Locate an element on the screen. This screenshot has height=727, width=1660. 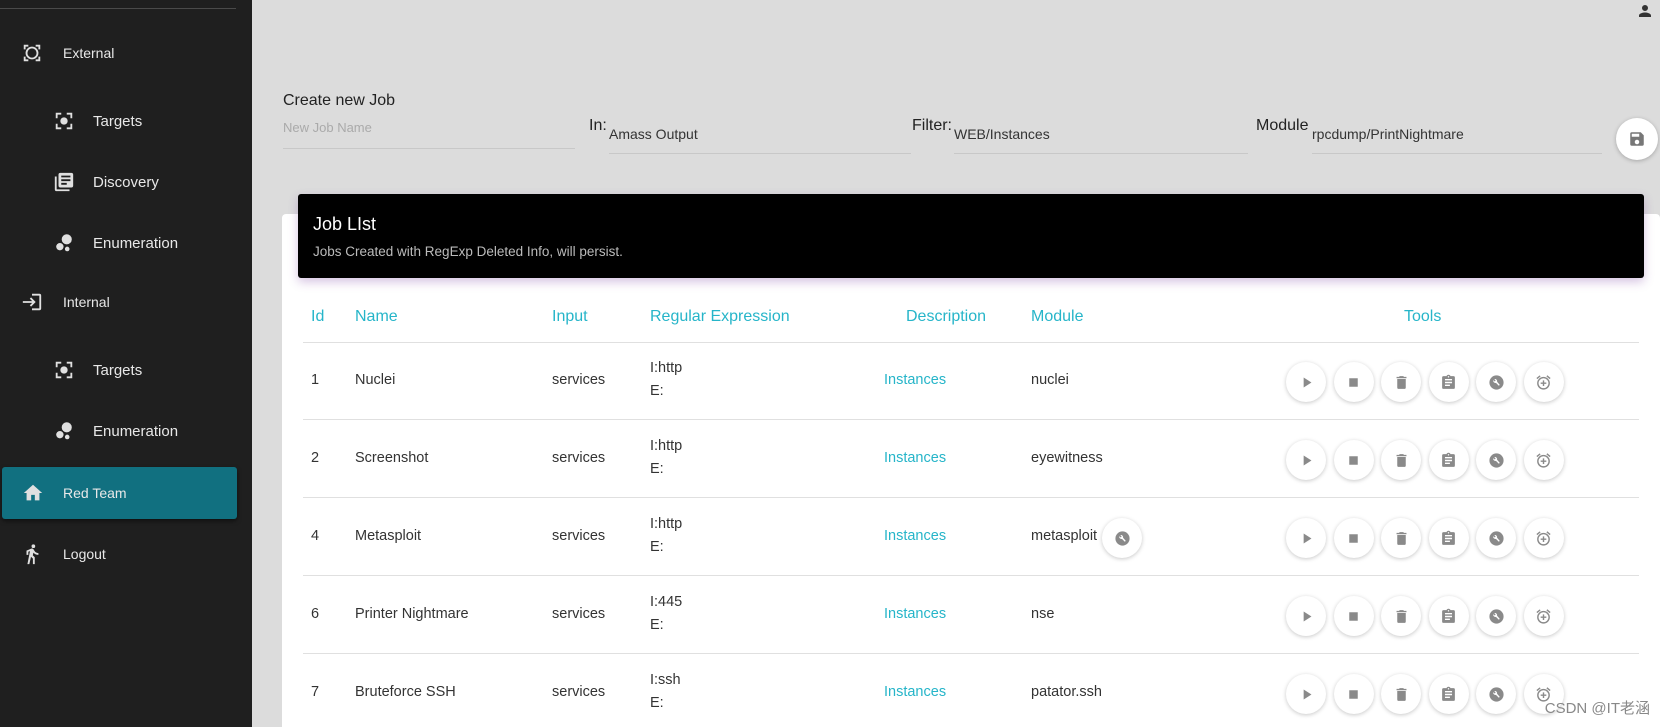
nav-external-targets: Targets is located at coordinates (126, 121).